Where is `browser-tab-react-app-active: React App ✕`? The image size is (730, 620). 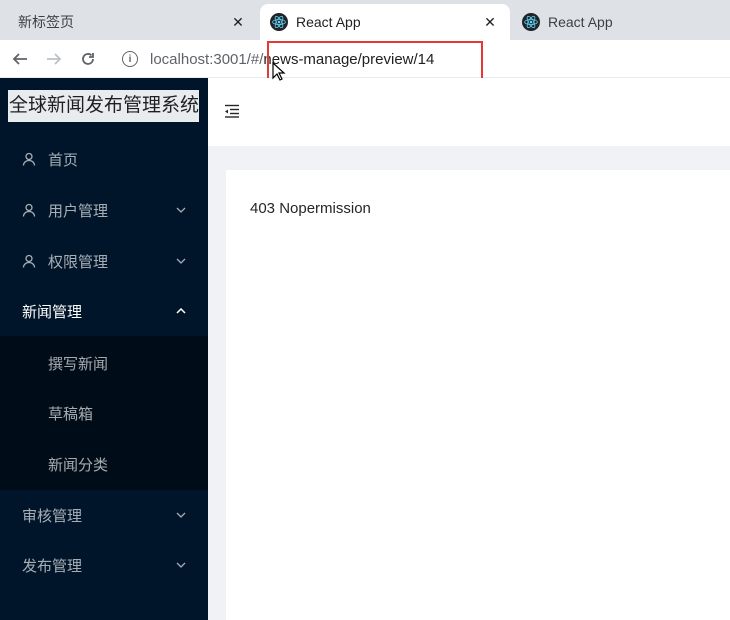
browser-tab-react-app-active: React App ✕ is located at coordinates (385, 22).